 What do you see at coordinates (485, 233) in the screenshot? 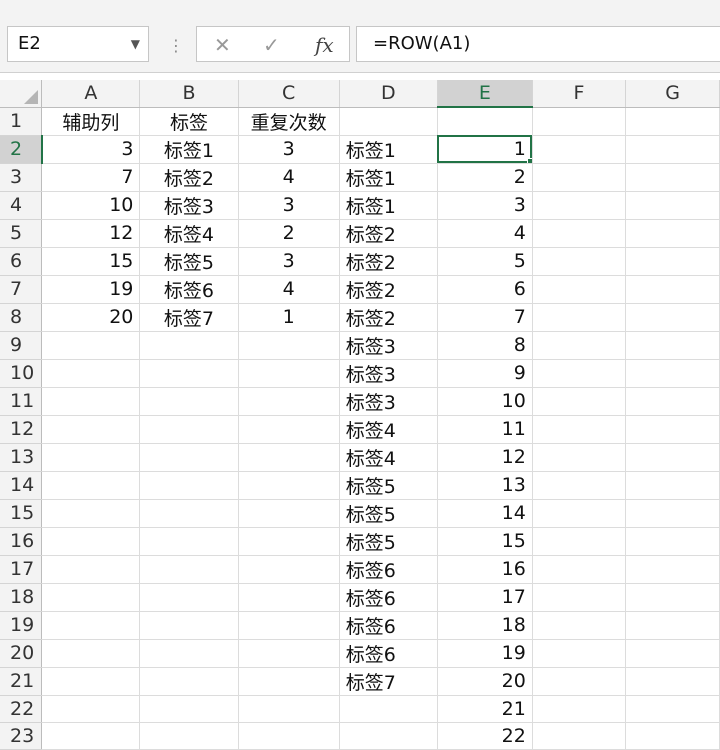
I see `cell-e5: 4` at bounding box center [485, 233].